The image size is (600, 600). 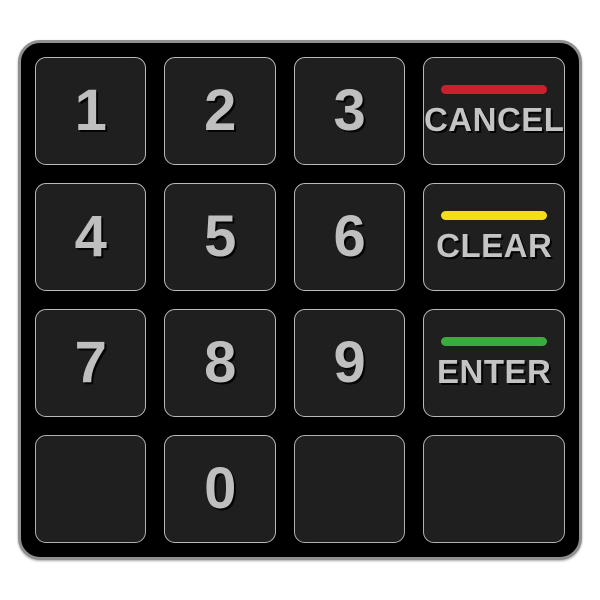 I want to click on key-label: 0, so click(x=220, y=488).